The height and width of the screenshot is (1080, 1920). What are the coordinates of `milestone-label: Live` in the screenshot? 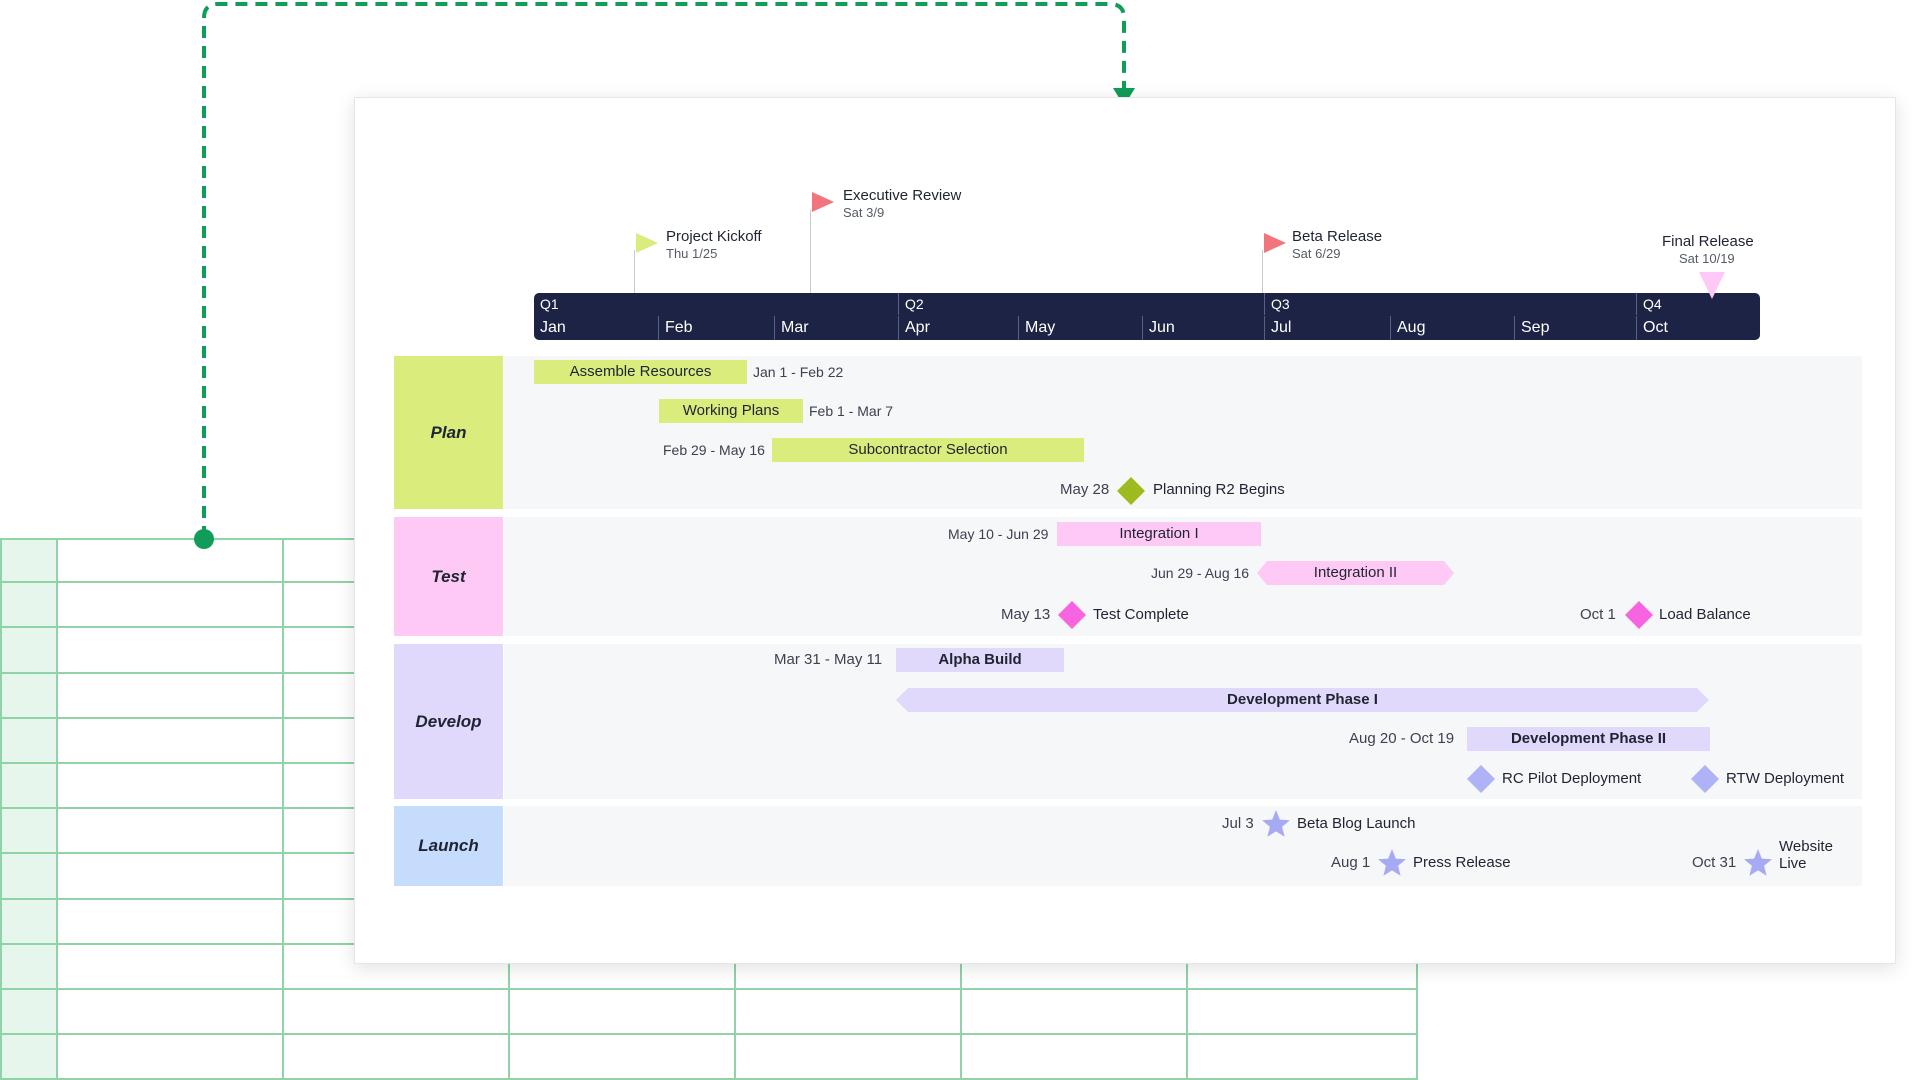 It's located at (1793, 863).